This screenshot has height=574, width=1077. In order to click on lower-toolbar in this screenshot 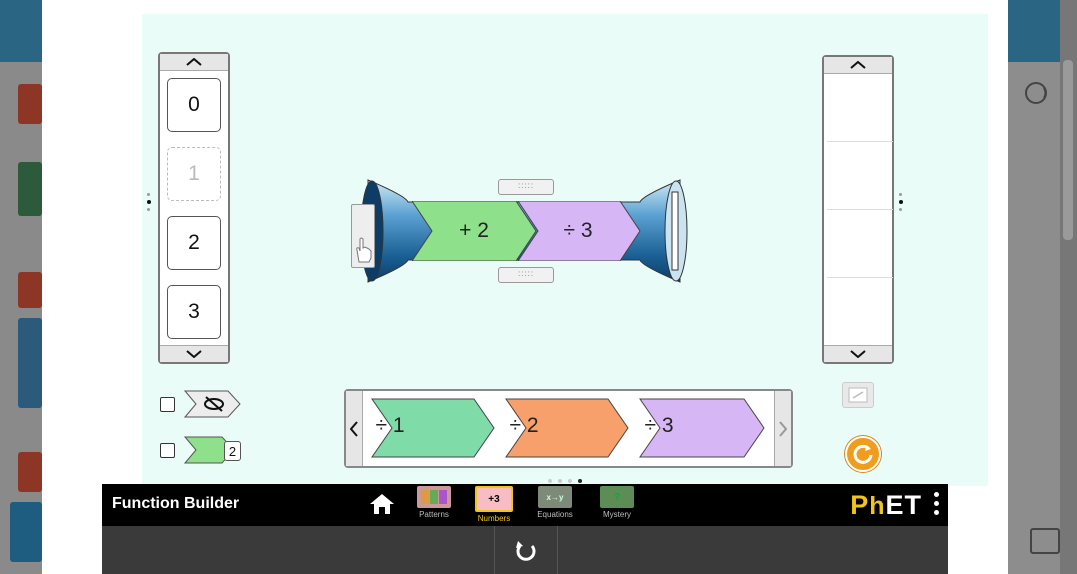, I will do `click(525, 550)`.